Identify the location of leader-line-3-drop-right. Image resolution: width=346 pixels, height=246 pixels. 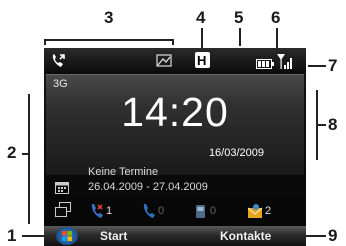
(173, 42).